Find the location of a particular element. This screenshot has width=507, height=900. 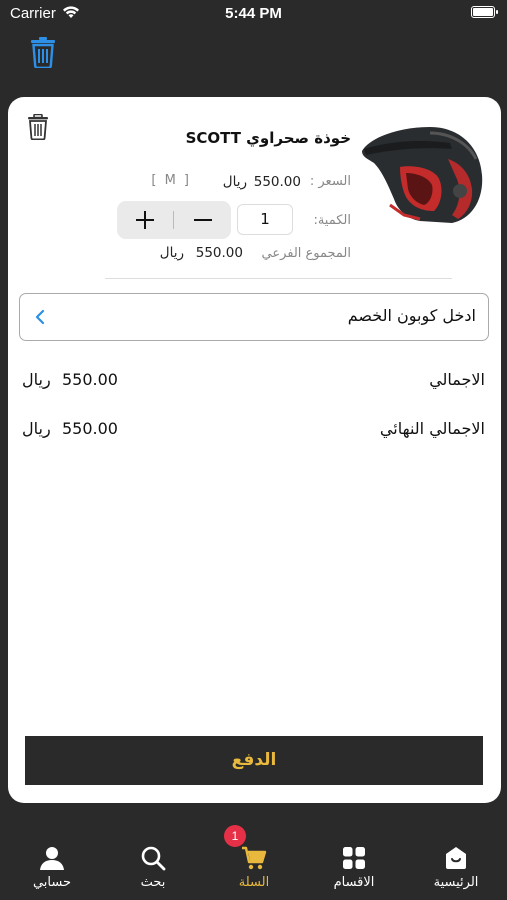

divider is located at coordinates (278, 278).